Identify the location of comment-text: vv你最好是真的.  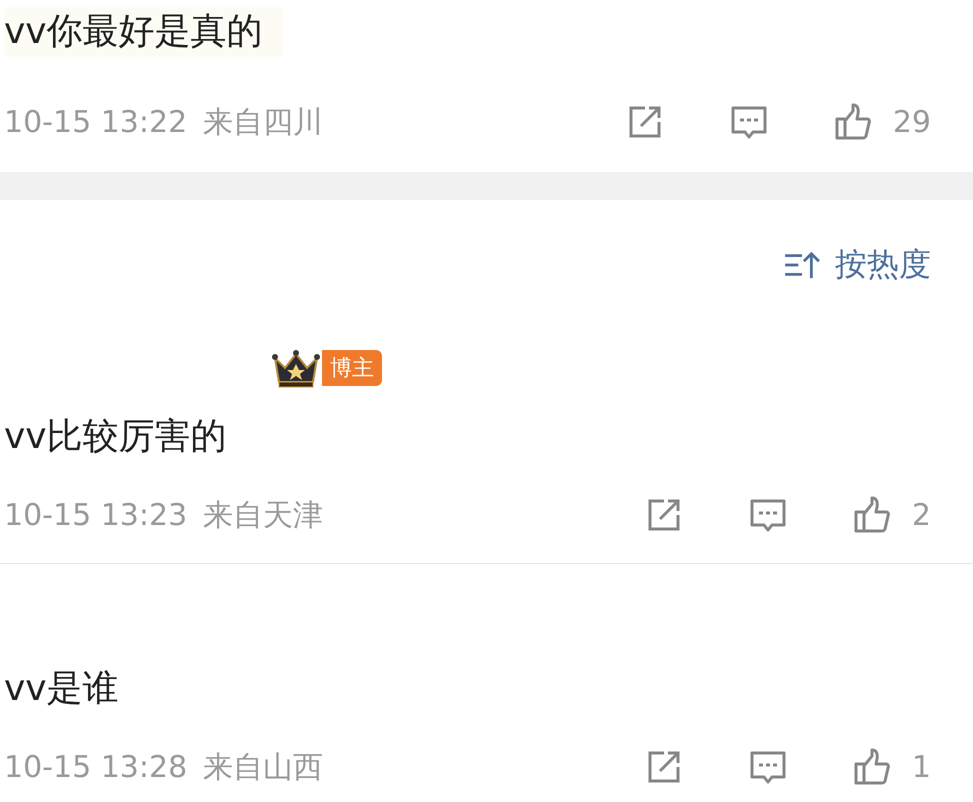
(143, 32).